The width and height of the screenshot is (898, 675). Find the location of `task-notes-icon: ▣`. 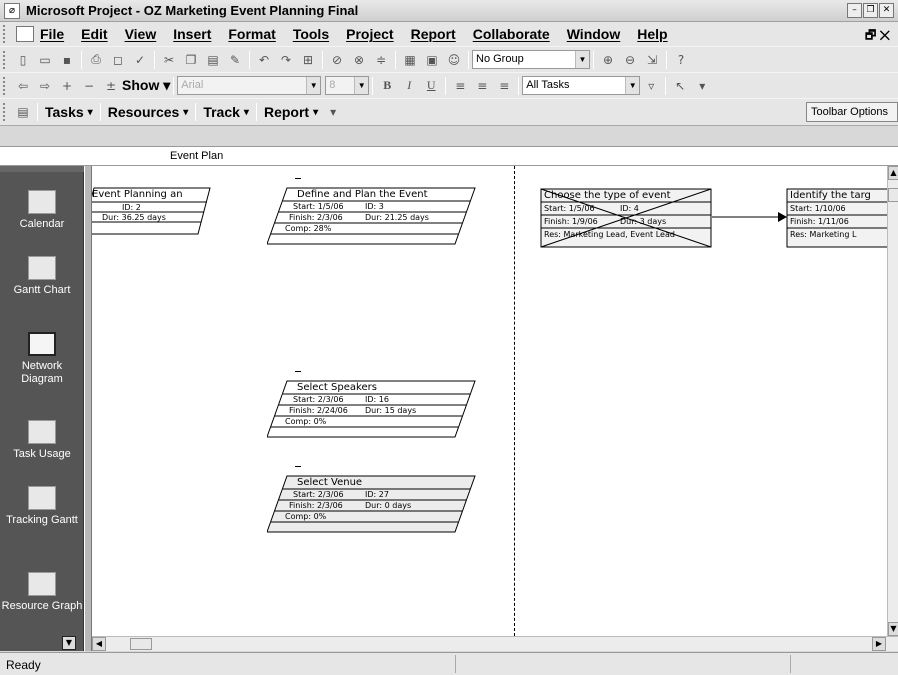

task-notes-icon: ▣ is located at coordinates (432, 60).